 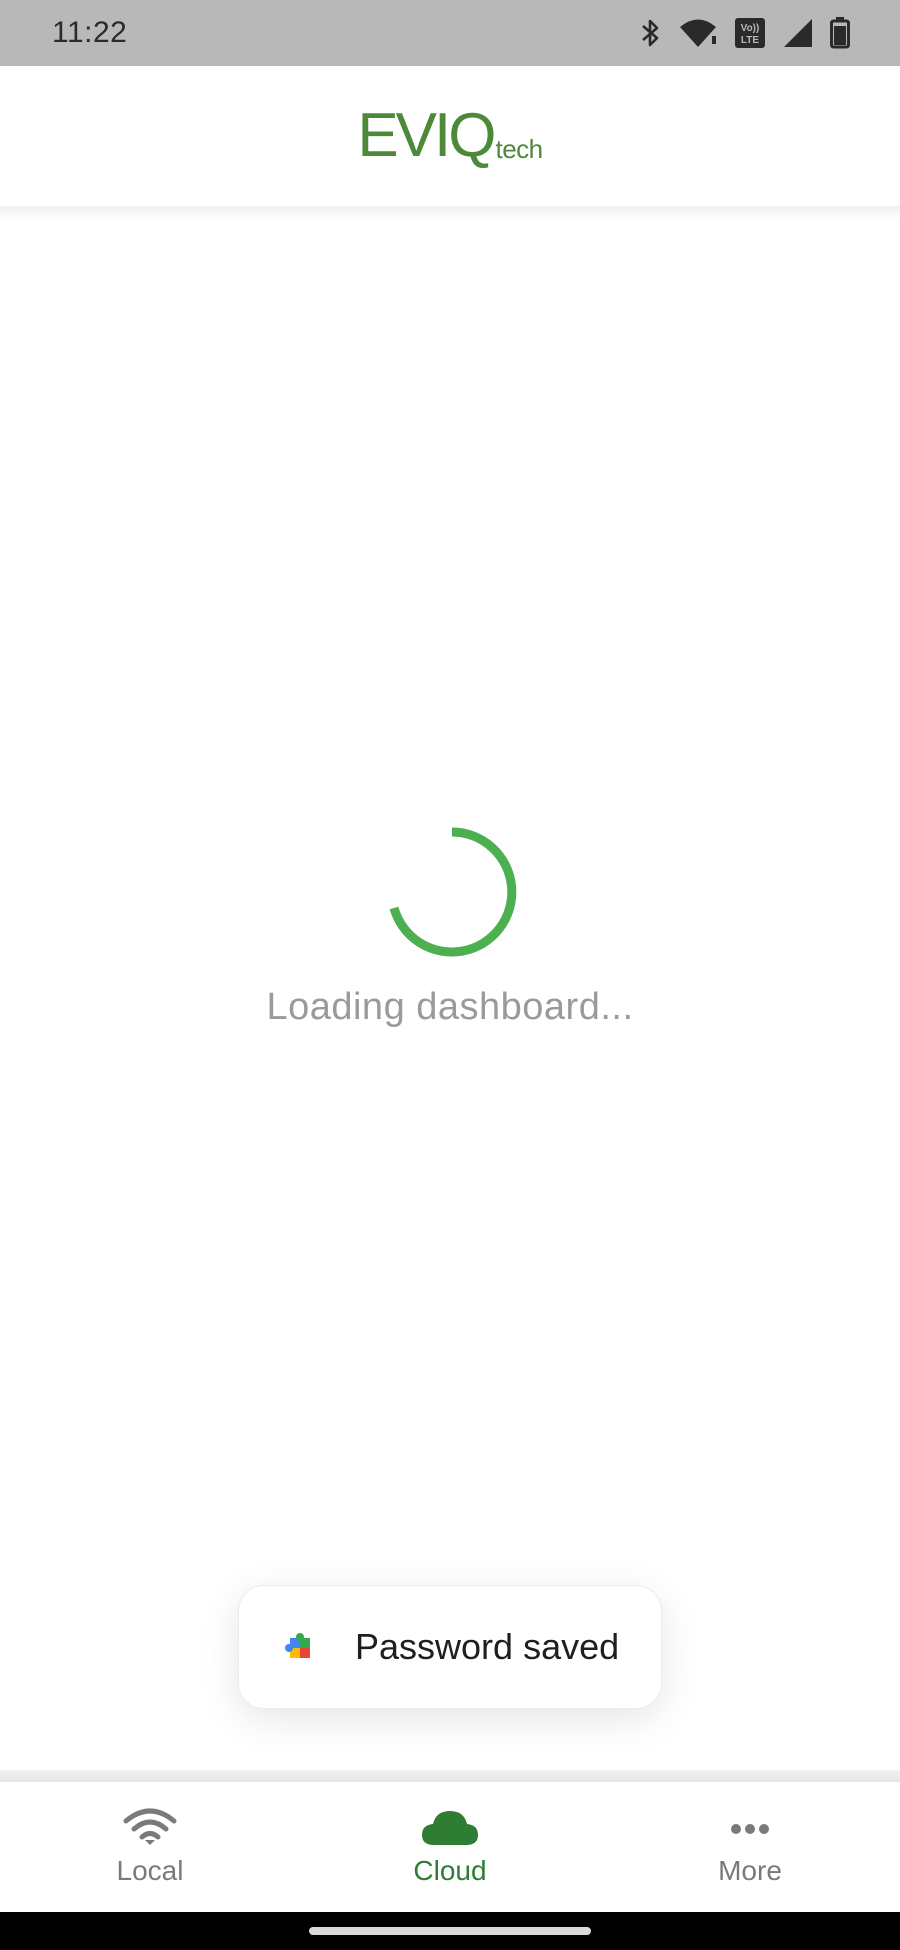 What do you see at coordinates (426, 135) in the screenshot?
I see `logo-main-text: EVIQ` at bounding box center [426, 135].